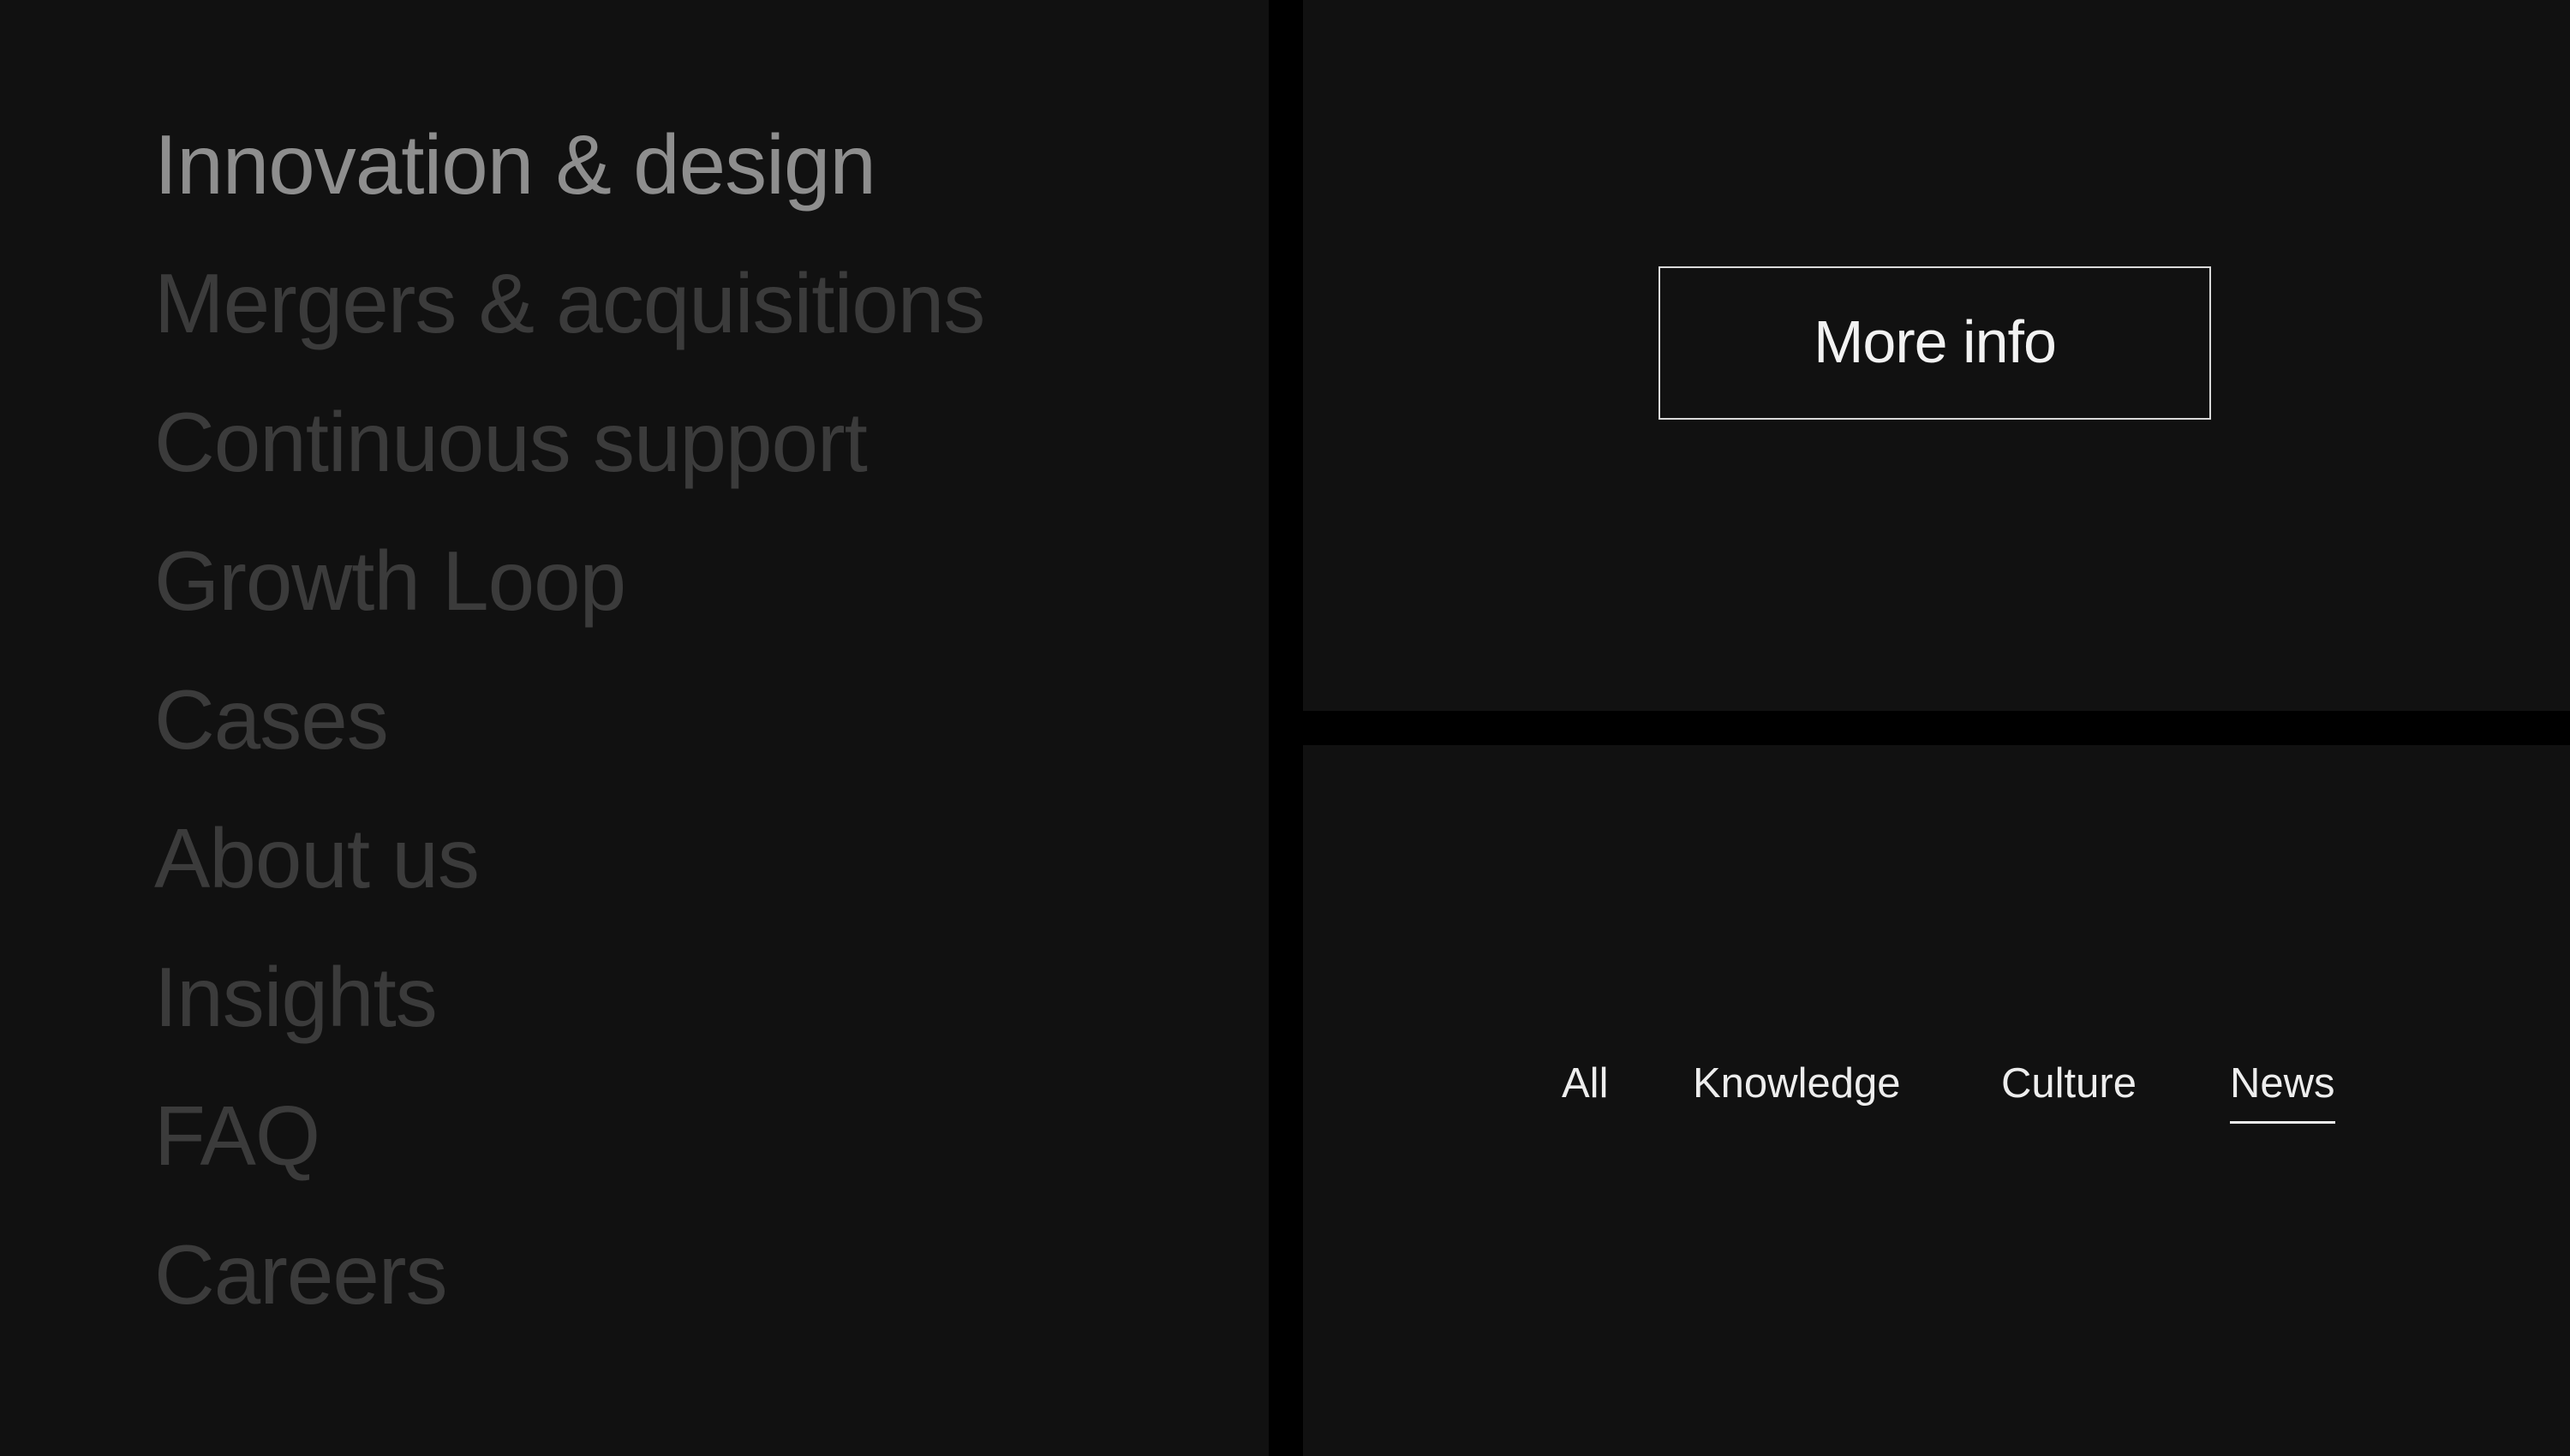  I want to click on menu-item-about-us: About us, so click(569, 874).